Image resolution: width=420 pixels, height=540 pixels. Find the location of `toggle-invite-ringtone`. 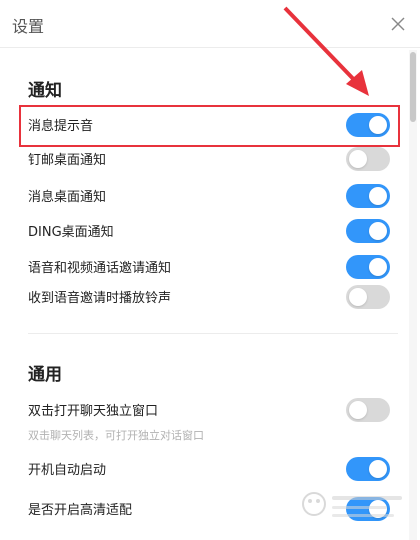

toggle-invite-ringtone is located at coordinates (368, 297).